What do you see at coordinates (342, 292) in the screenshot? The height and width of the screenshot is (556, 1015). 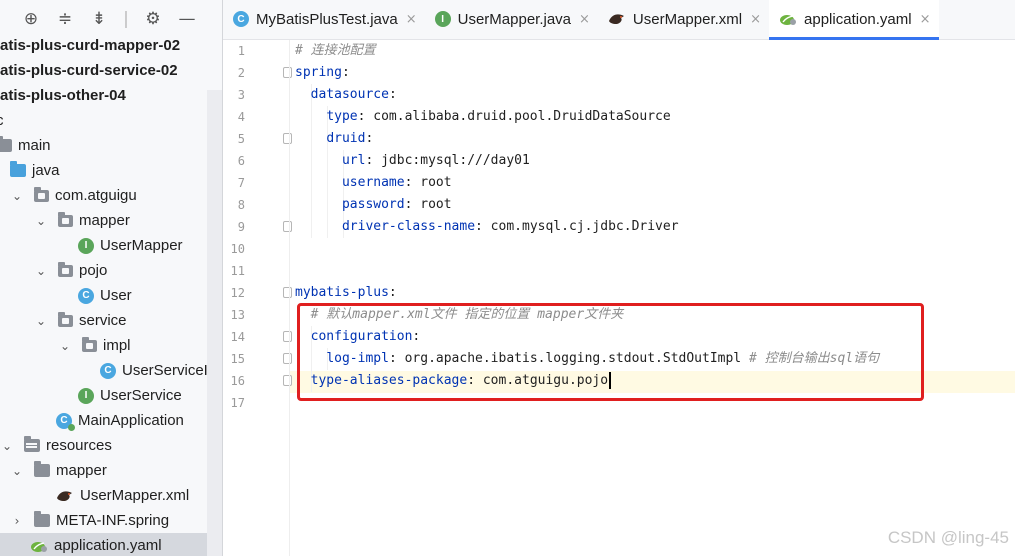 I see `yaml-key: mybatis-plus` at bounding box center [342, 292].